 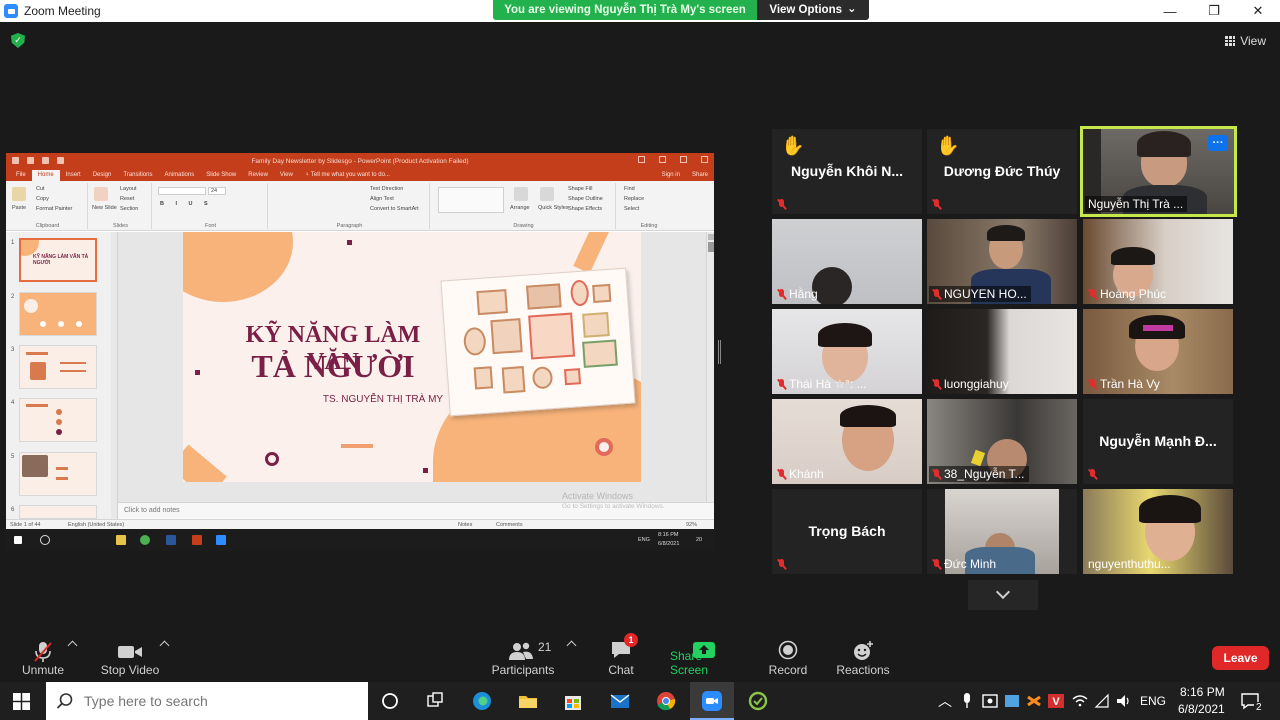 What do you see at coordinates (634, 199) in the screenshot?
I see `replace-label: Replace` at bounding box center [634, 199].